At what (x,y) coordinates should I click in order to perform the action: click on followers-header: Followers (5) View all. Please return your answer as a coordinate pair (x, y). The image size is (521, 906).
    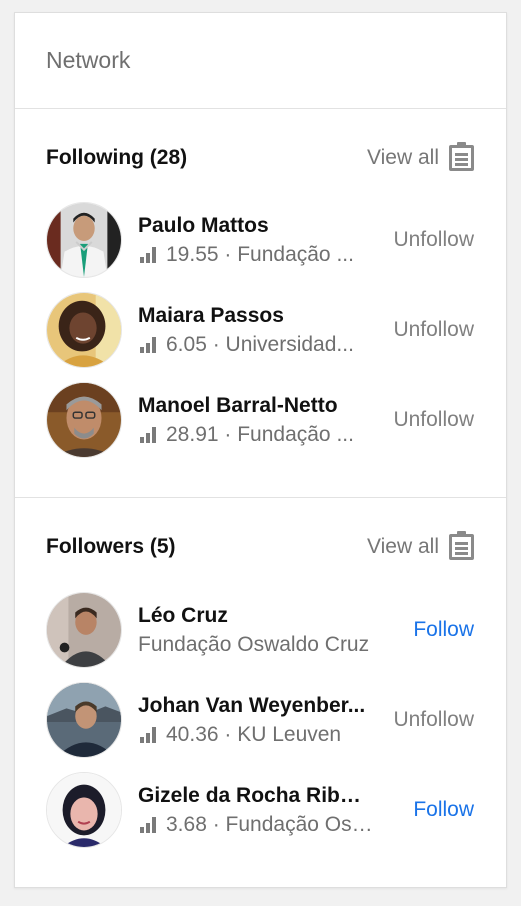
    Looking at the image, I should click on (260, 546).